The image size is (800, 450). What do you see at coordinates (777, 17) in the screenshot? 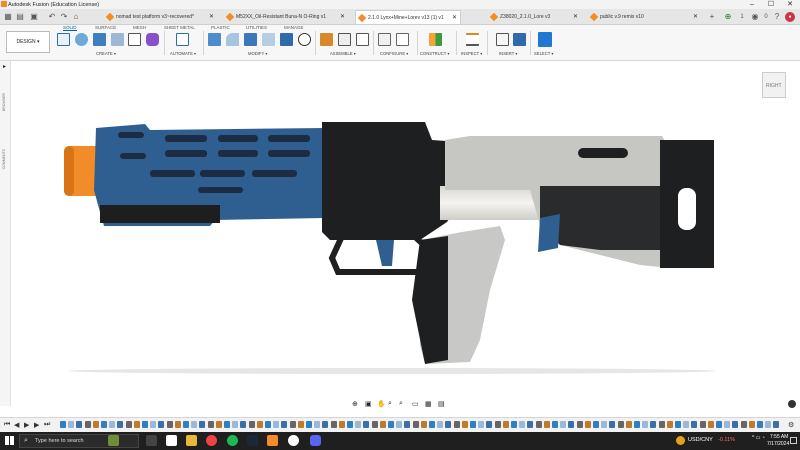
I see `help-icon: ?` at bounding box center [777, 17].